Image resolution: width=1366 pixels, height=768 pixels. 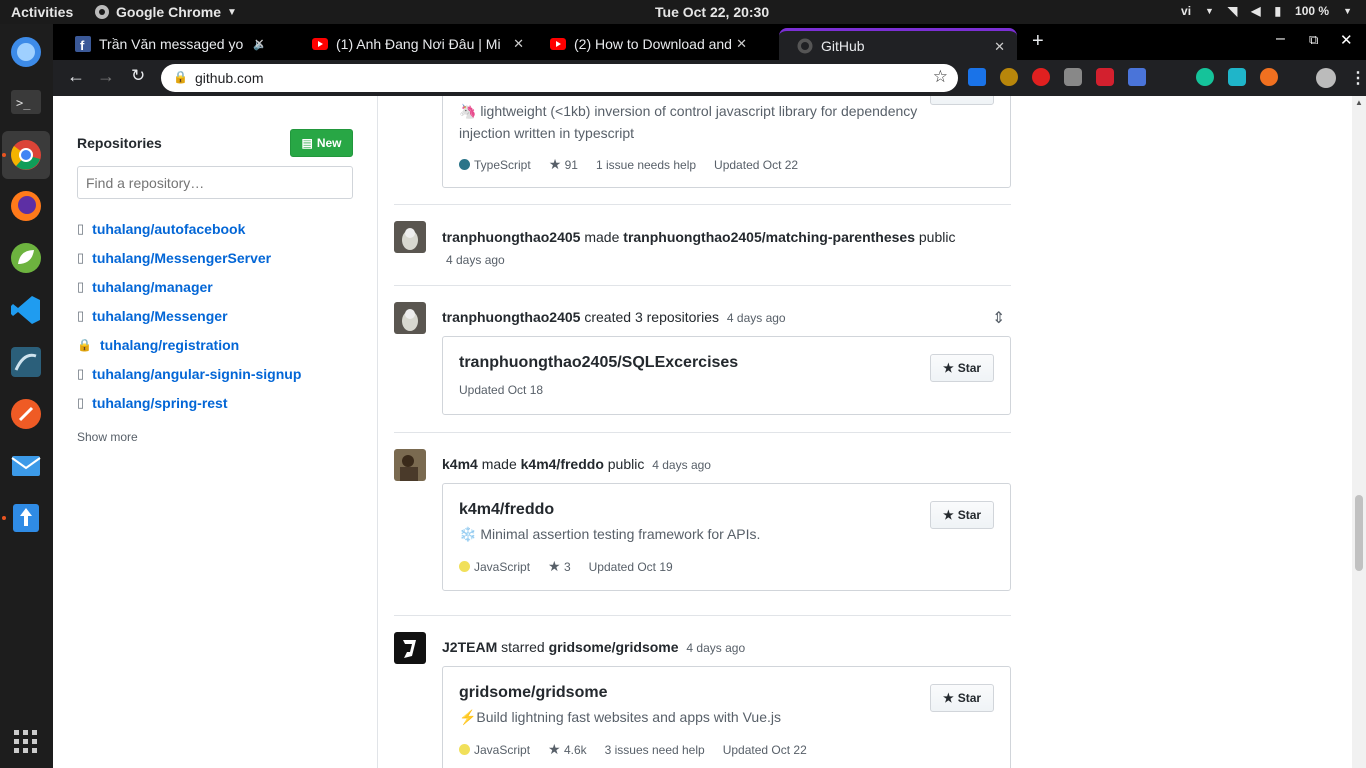 I want to click on repo-item: ▯ tuhalang/manager, so click(x=189, y=286).